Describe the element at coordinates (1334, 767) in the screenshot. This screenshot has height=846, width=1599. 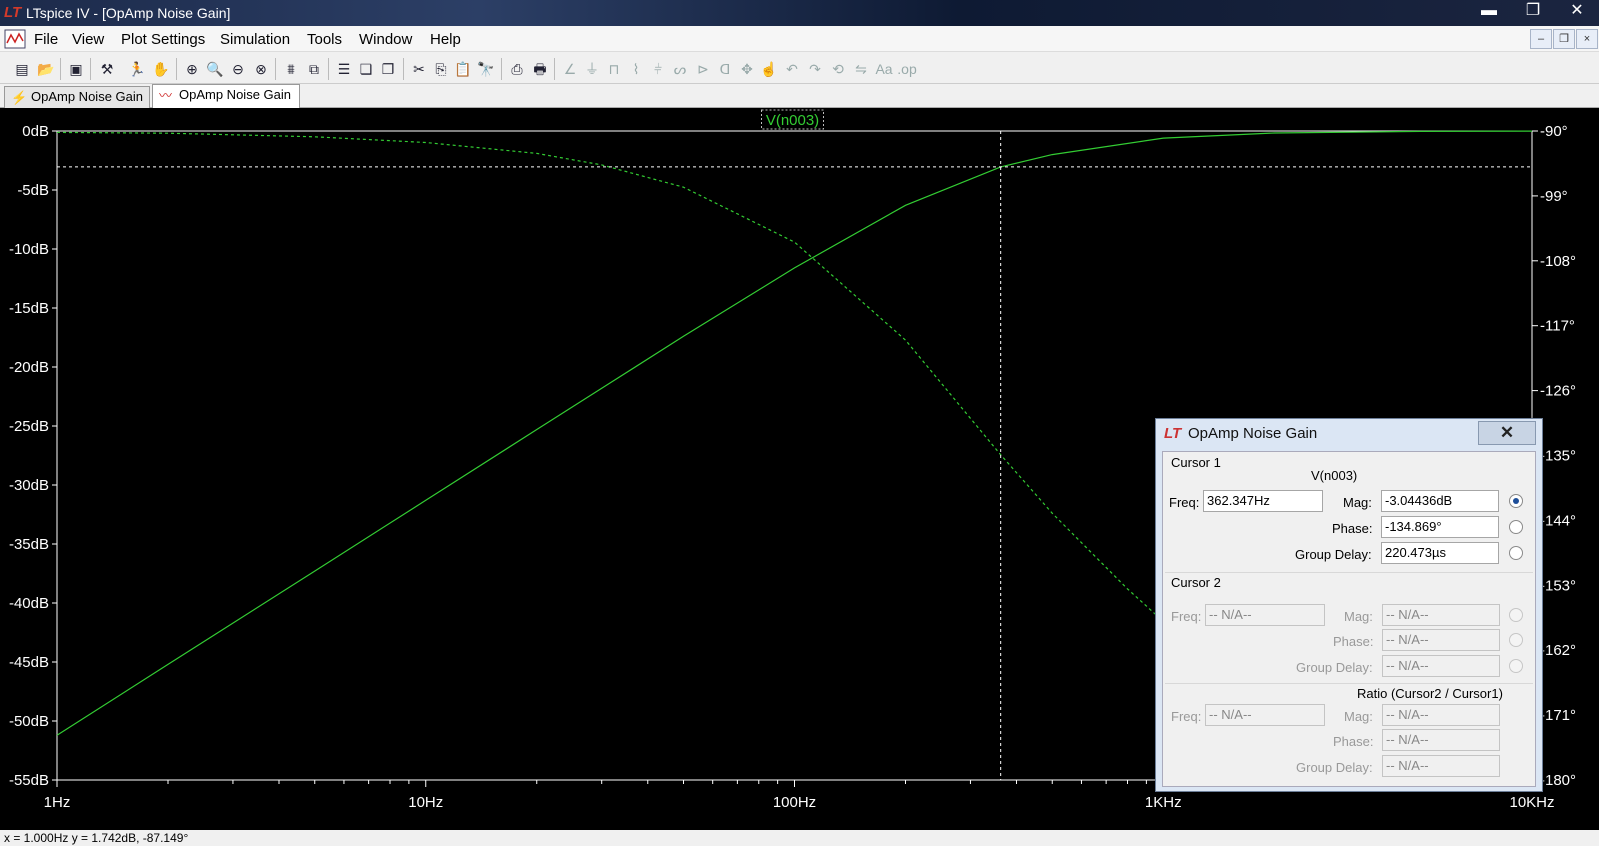
I see `ratio-gd-label: Group Delay:` at that location.